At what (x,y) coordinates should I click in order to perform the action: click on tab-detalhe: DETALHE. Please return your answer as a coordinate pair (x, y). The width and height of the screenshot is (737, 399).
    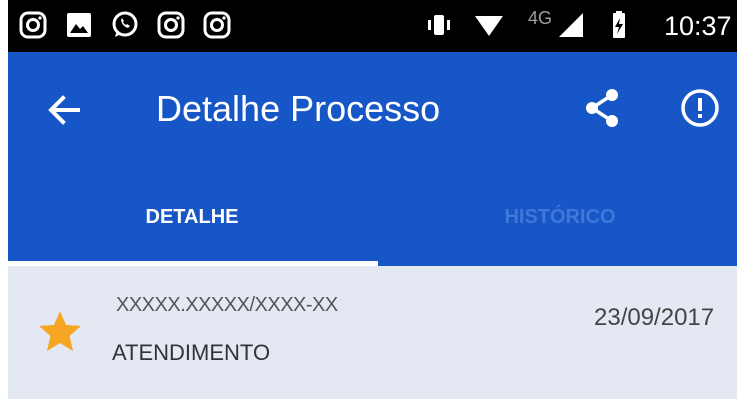
    Looking at the image, I should click on (192, 229).